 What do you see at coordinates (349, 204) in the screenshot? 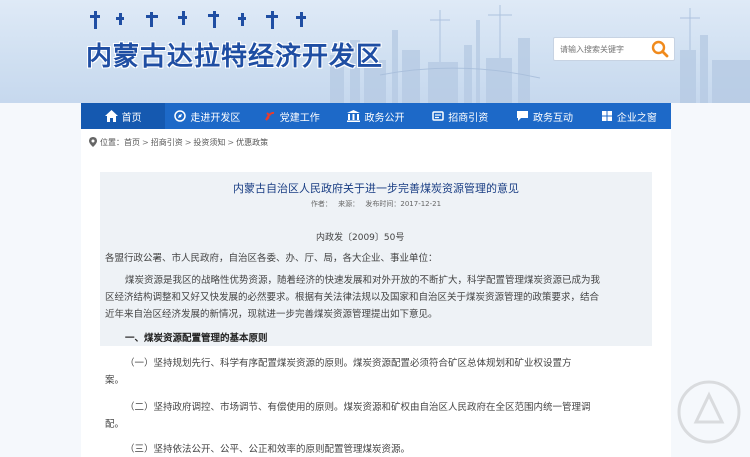
I see `article-source: 来源：` at bounding box center [349, 204].